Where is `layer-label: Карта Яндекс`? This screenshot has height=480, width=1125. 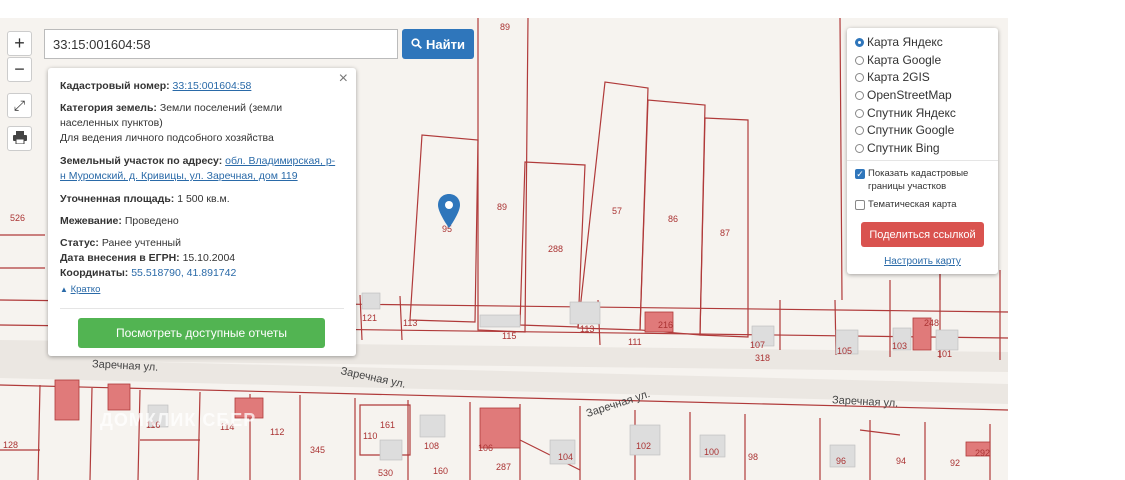 layer-label: Карта Яндекс is located at coordinates (905, 42).